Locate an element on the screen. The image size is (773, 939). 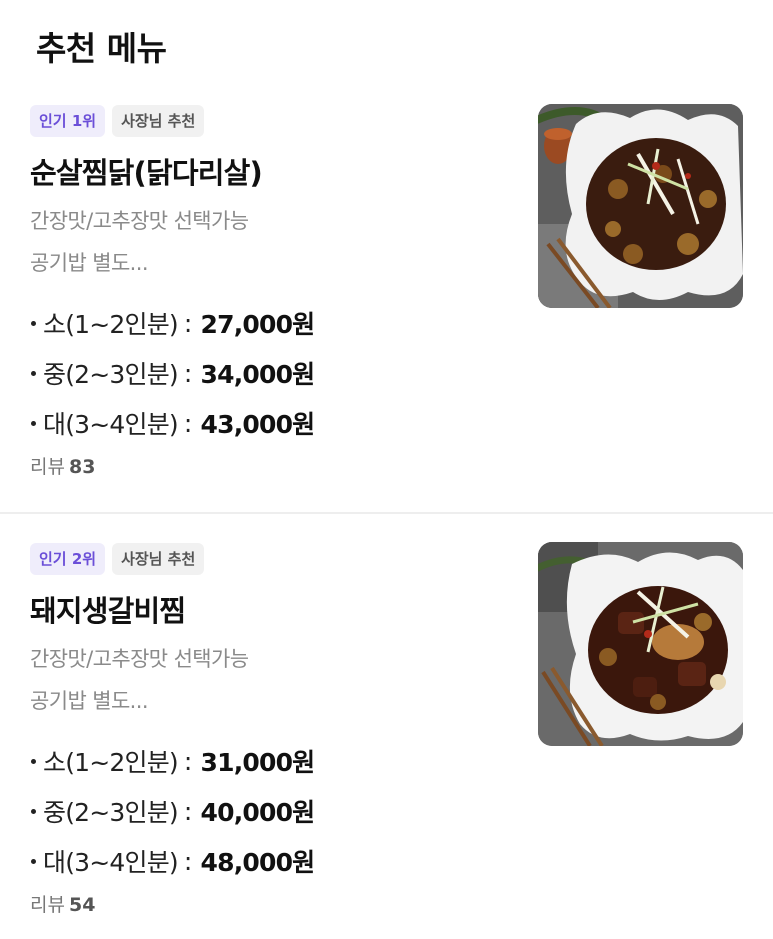
price-row: 대(3~4인분) : 43,000원 is located at coordinates (173, 423).